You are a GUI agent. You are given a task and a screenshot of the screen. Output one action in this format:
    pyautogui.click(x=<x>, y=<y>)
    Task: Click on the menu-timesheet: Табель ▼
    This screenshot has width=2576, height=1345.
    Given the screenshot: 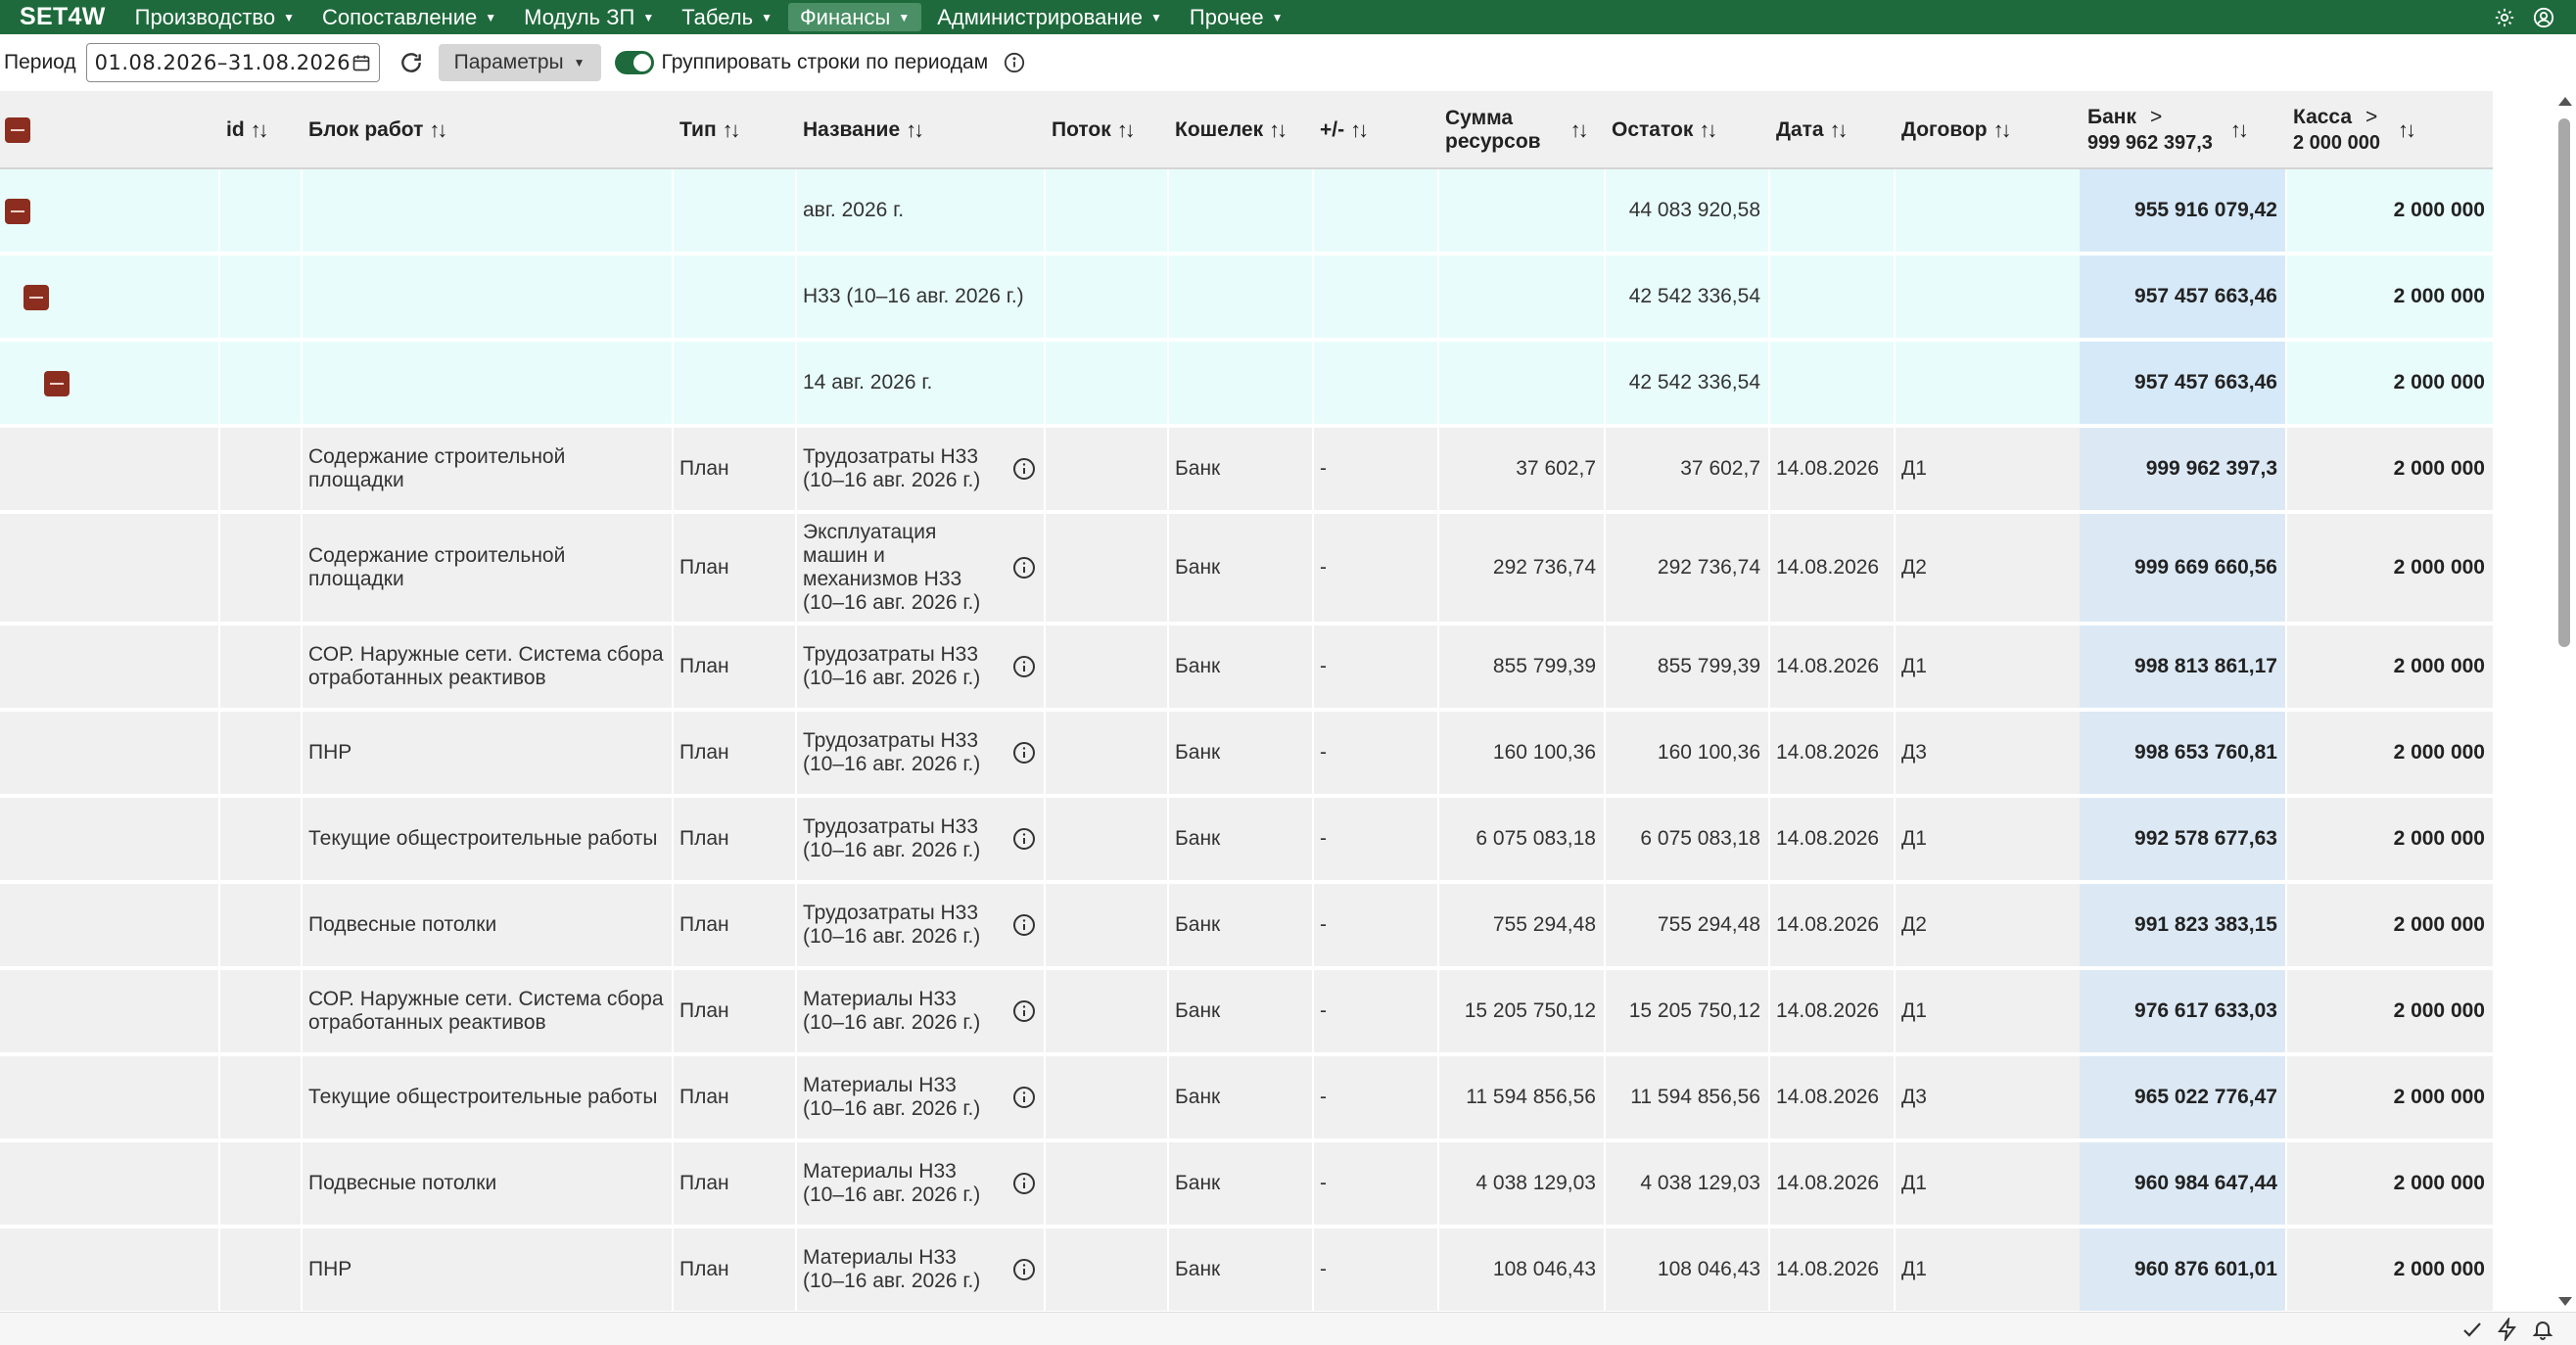 What is the action you would take?
    pyautogui.click(x=727, y=17)
    